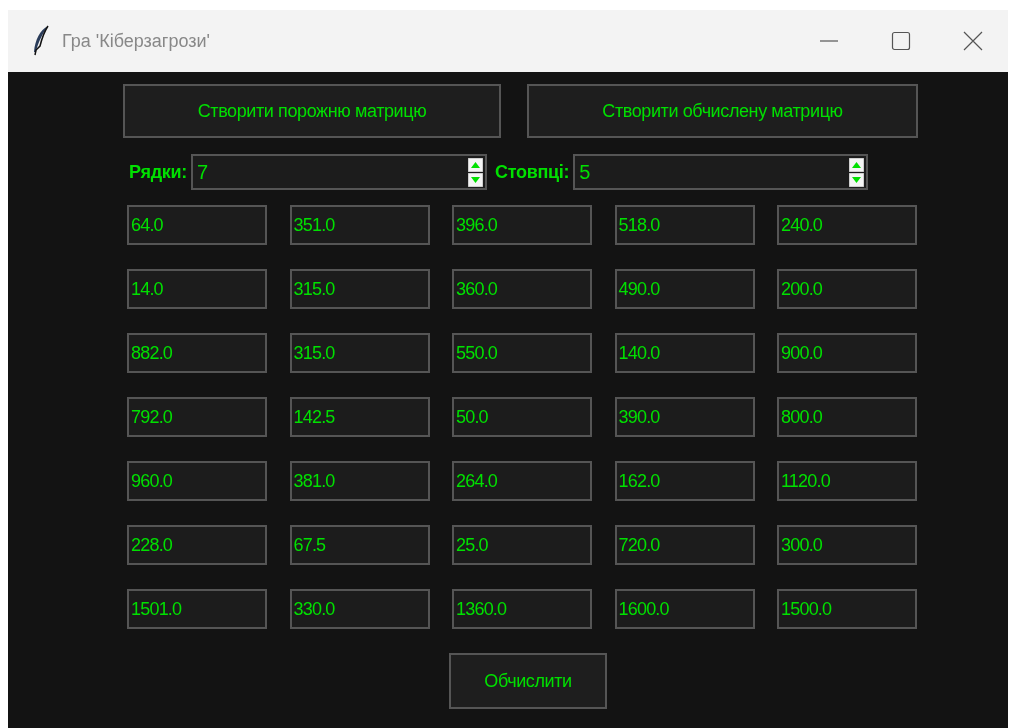  I want to click on matrix-cell: 1500.0, so click(847, 609).